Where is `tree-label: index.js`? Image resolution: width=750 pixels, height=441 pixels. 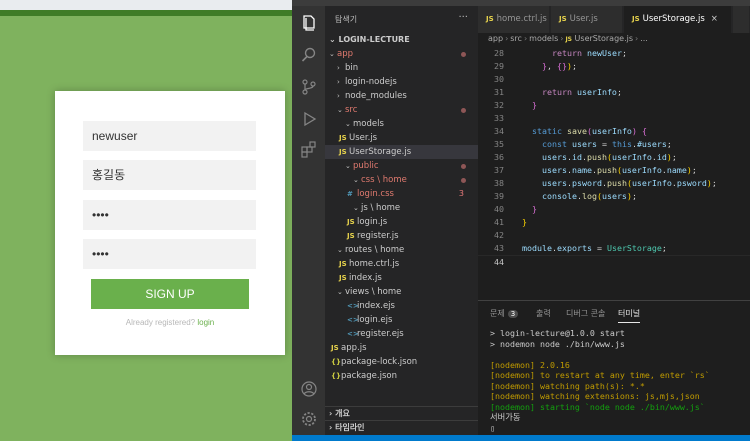 tree-label: index.js is located at coordinates (365, 278).